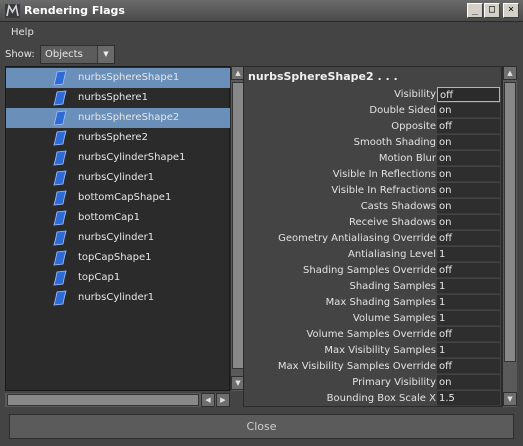  I want to click on attribute-row: Shading Samples Override off, so click(373, 271).